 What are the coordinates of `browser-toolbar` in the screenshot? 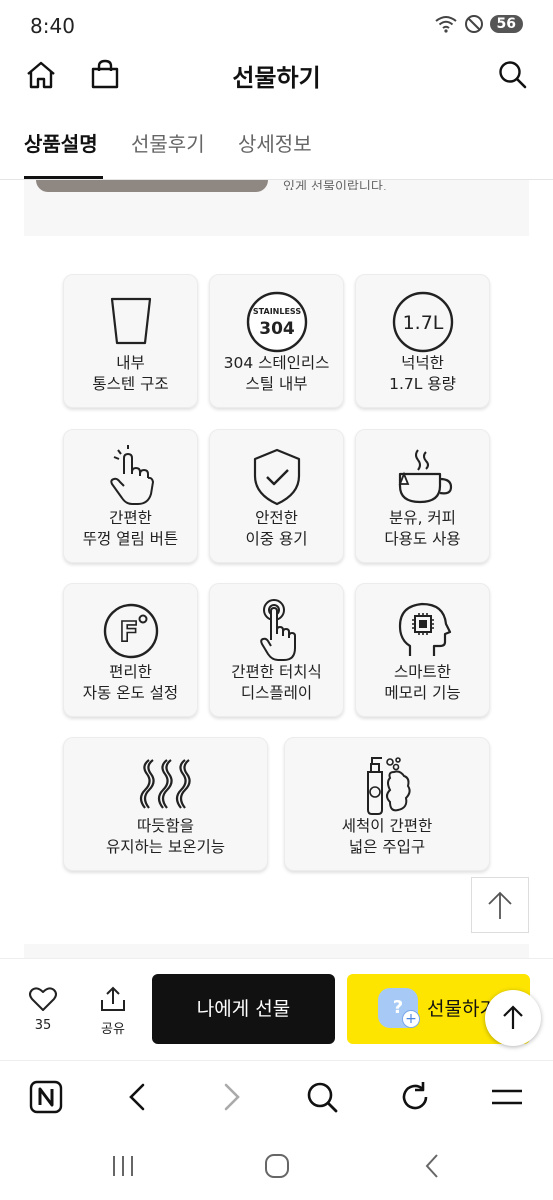 It's located at (276, 1095).